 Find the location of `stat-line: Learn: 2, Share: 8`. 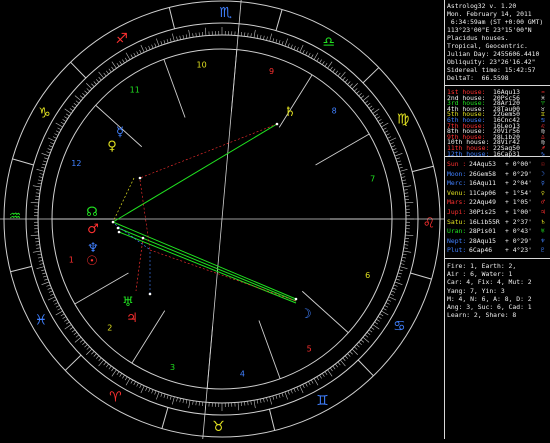

stat-line: Learn: 2, Share: 8 is located at coordinates (481, 315).